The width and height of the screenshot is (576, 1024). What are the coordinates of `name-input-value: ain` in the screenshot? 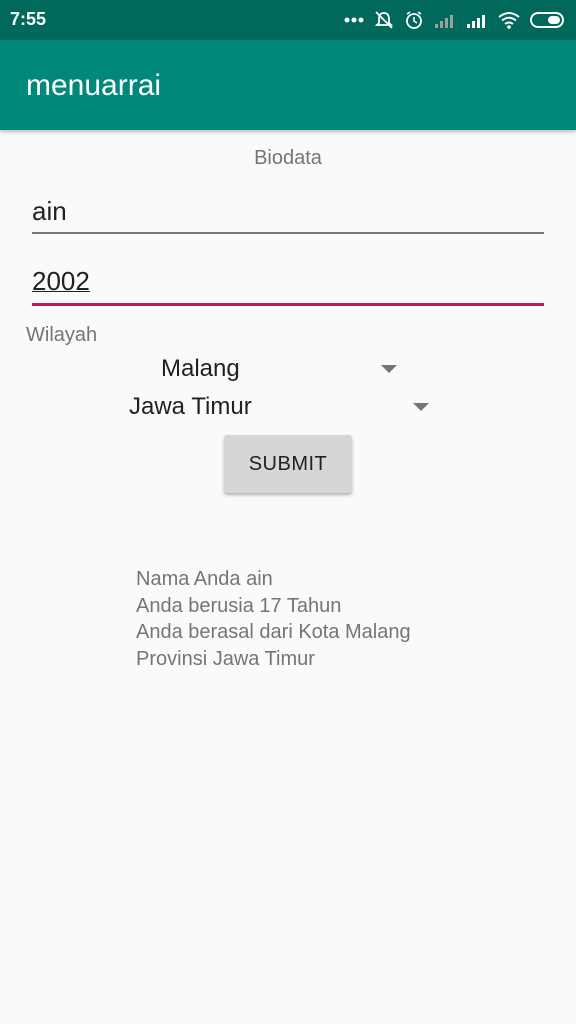 It's located at (49, 211).